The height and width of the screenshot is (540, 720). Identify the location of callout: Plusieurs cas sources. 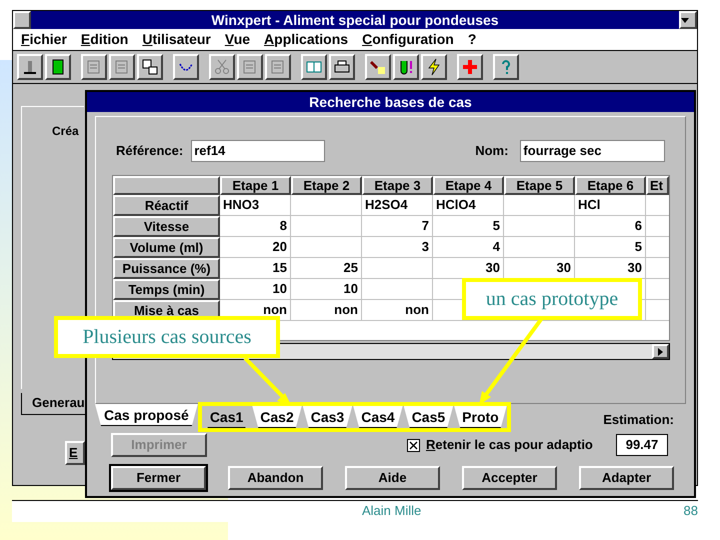
(167, 337).